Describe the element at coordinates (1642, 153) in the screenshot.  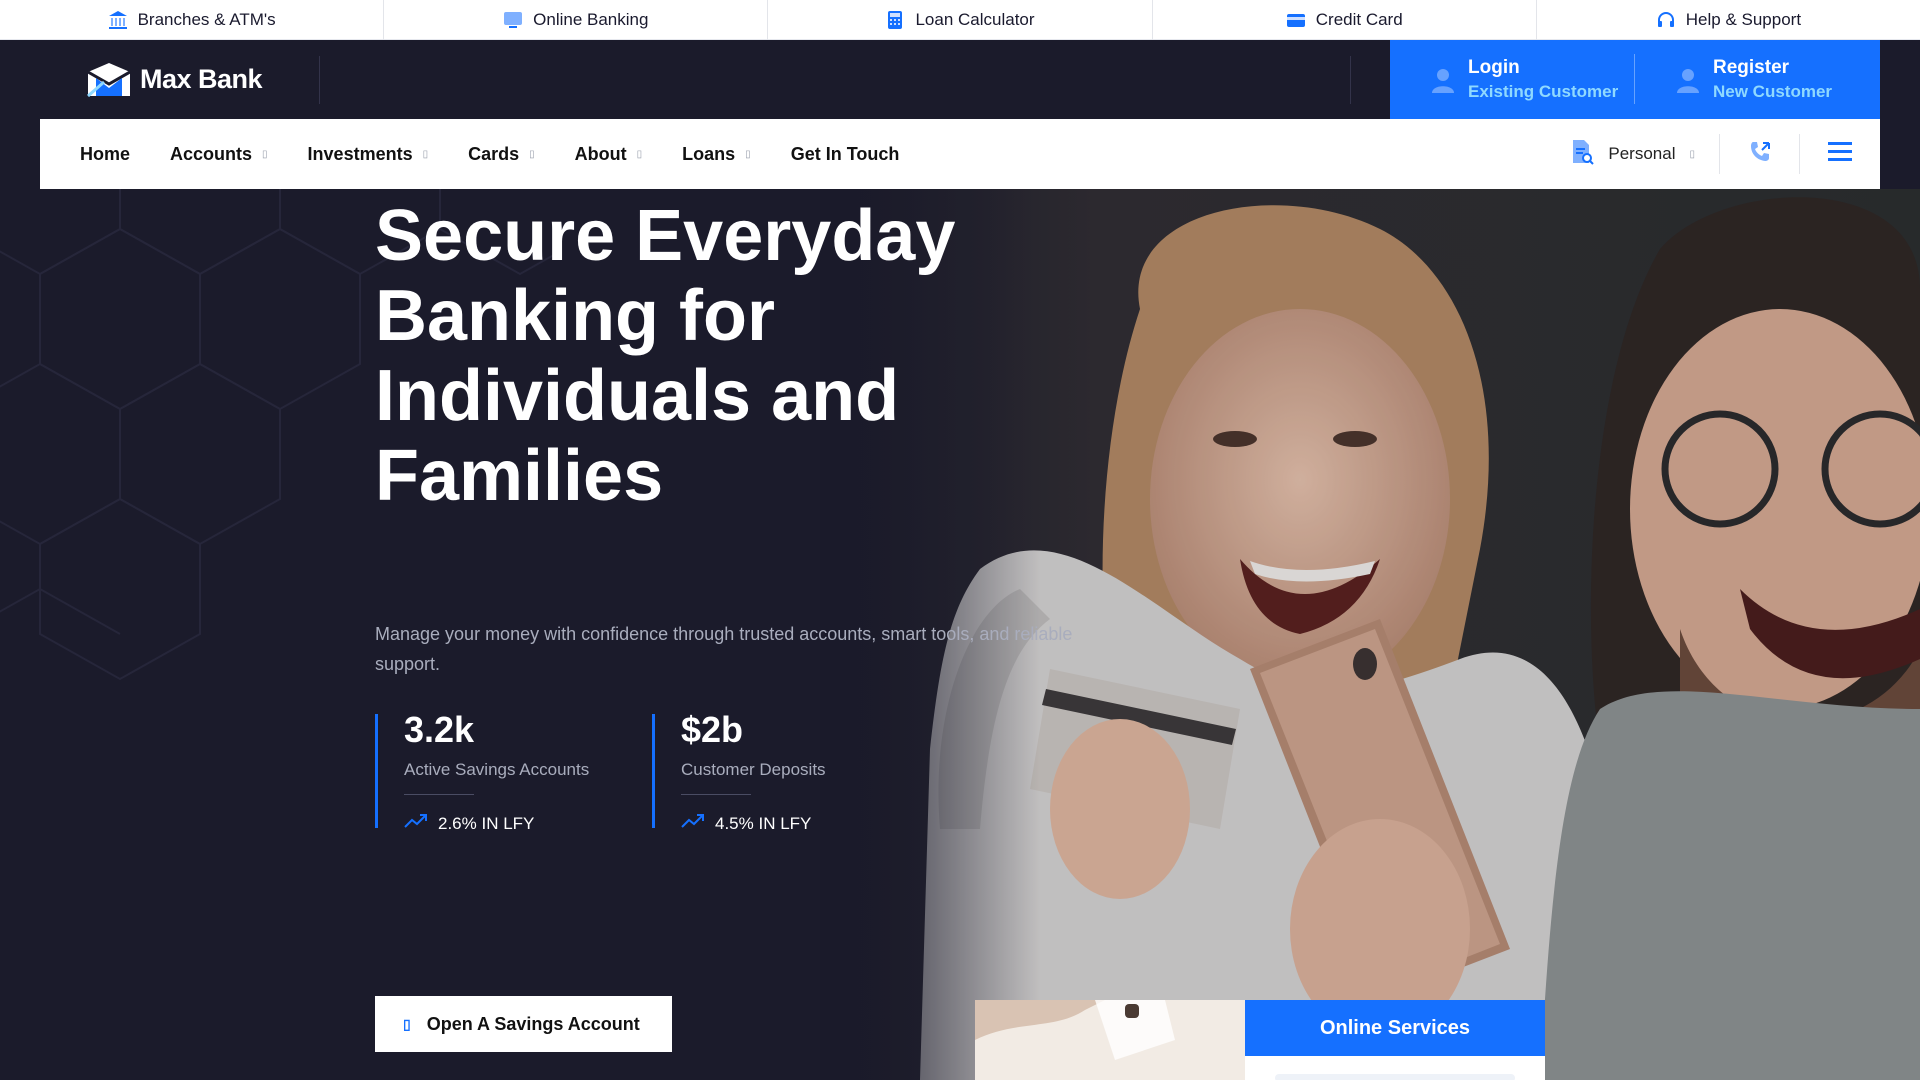
I see `personal-label: Personal` at that location.